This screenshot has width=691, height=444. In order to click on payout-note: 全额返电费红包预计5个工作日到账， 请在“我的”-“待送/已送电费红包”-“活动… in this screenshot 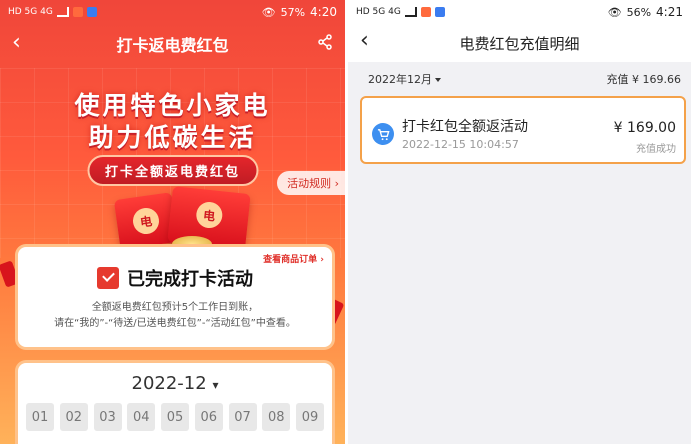, I will do `click(175, 315)`.